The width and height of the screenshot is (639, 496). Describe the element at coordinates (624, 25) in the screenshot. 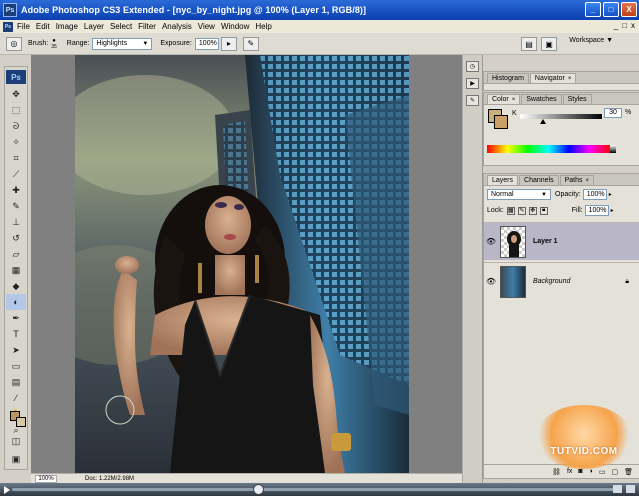

I see `doc-restore-button: □` at that location.